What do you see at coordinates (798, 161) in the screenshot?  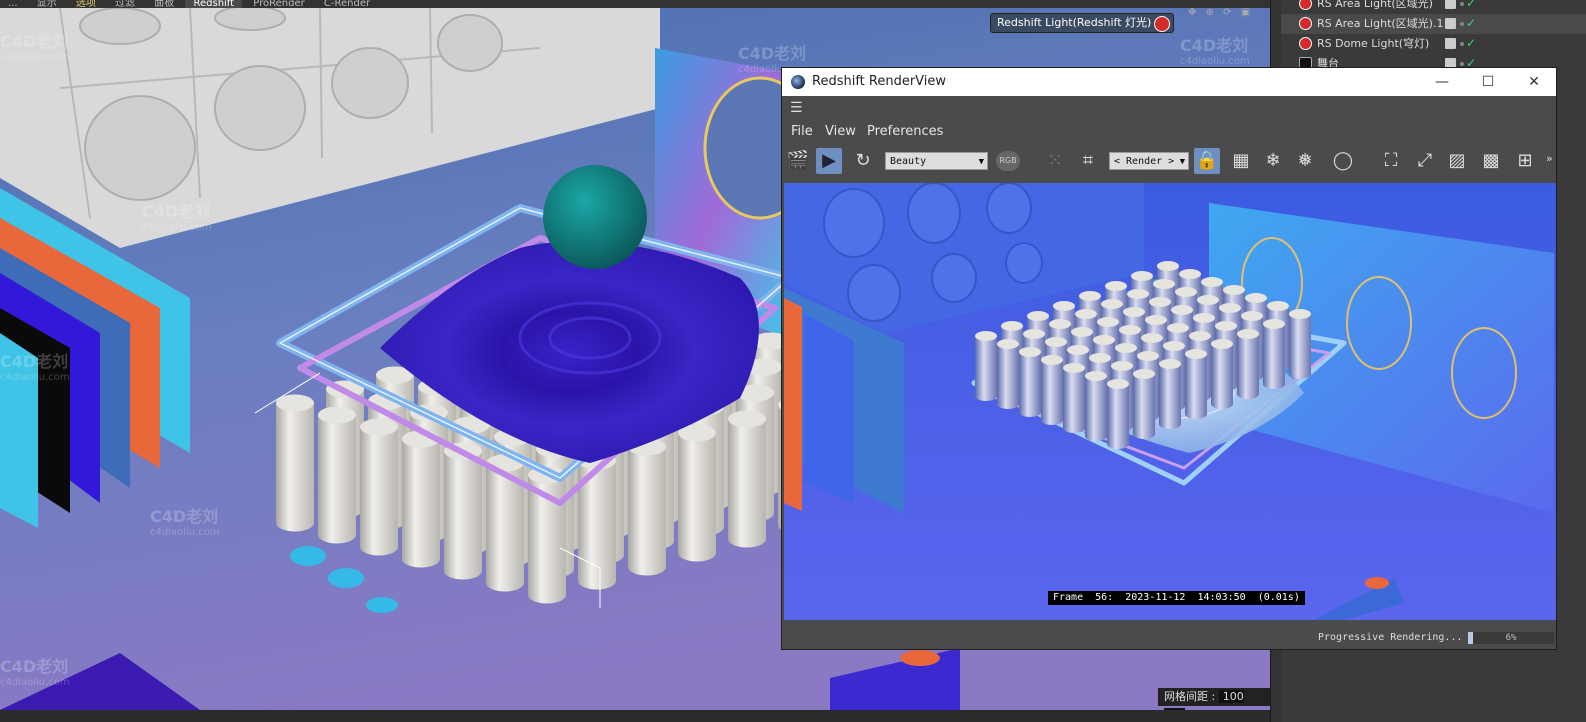 I see `clapper-icon: 🎬` at bounding box center [798, 161].